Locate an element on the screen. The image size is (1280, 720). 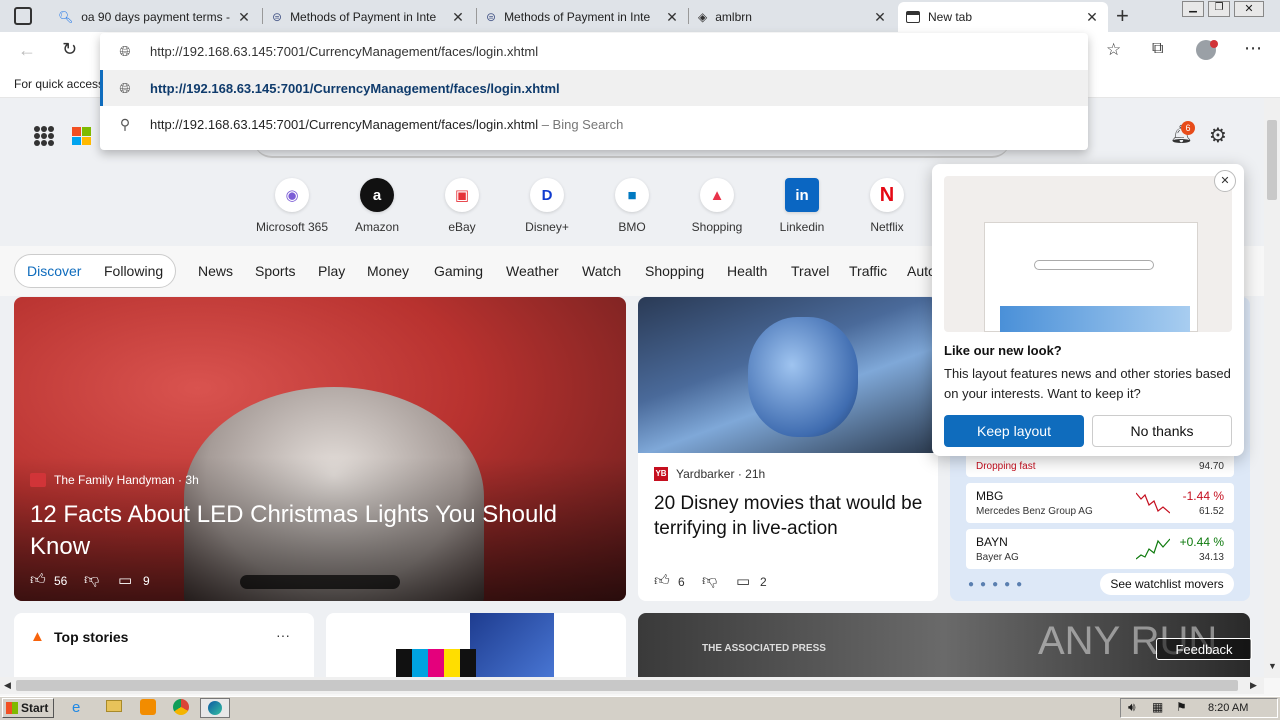
tab-1: 🔍︎ oa 90 days payment terms - ✕ is located at coordinates (155, 17).